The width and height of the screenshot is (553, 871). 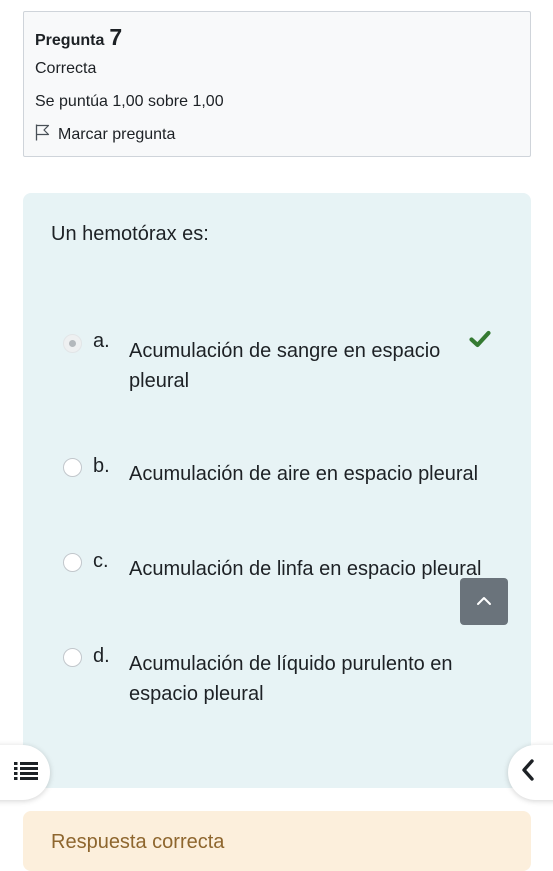 What do you see at coordinates (72, 343) in the screenshot?
I see `answer-radio-a` at bounding box center [72, 343].